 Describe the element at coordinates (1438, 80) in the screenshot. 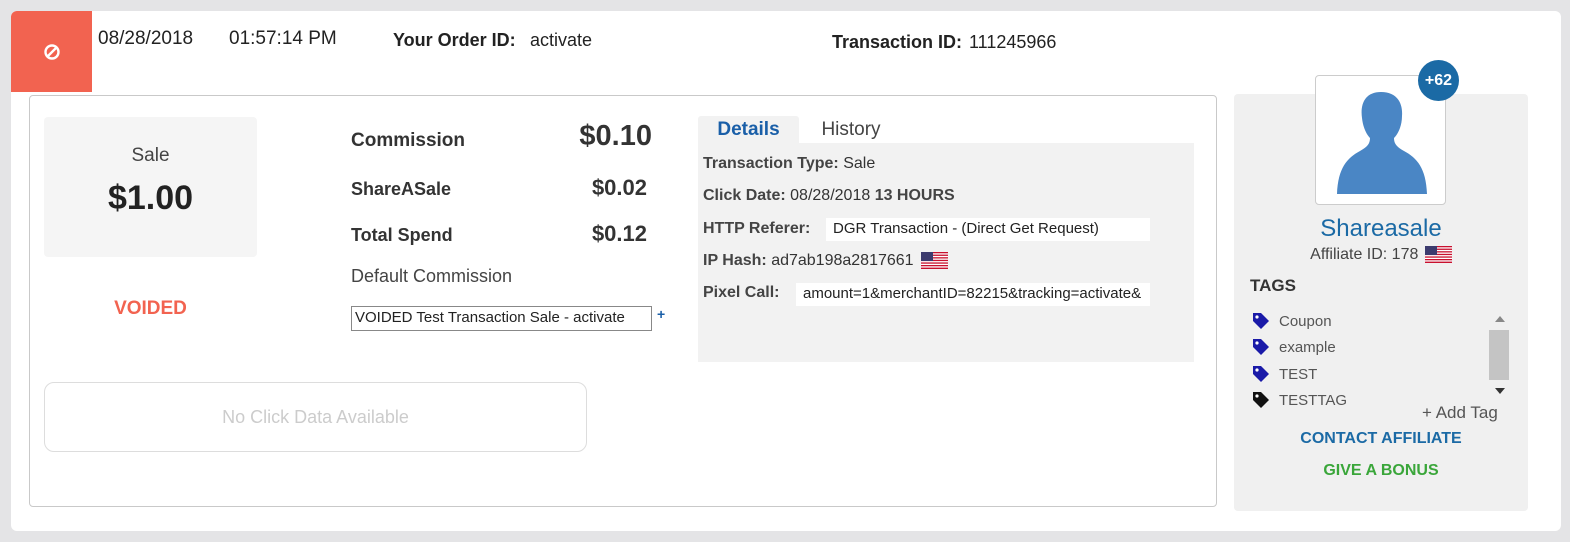

I see `affiliate-count-badge: +62` at that location.